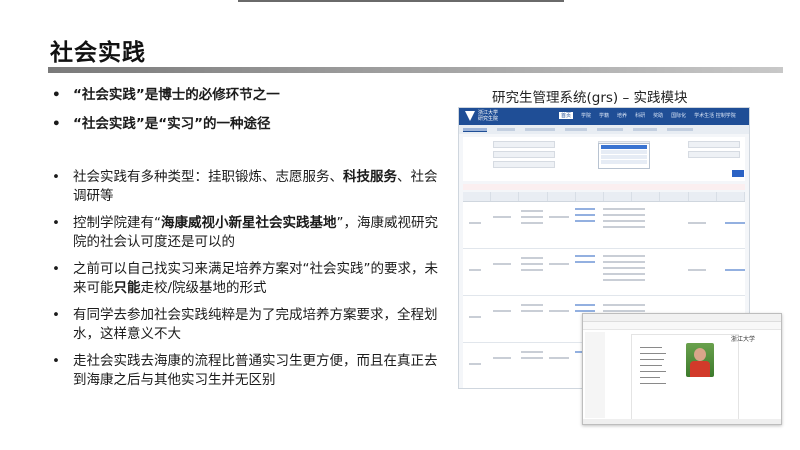 This screenshot has height=450, width=800. Describe the element at coordinates (647, 115) in the screenshot. I see `grs-nav: 首页 学院 学籍 培养 科研 奖助 国际化 学术生活 控制学院` at that location.